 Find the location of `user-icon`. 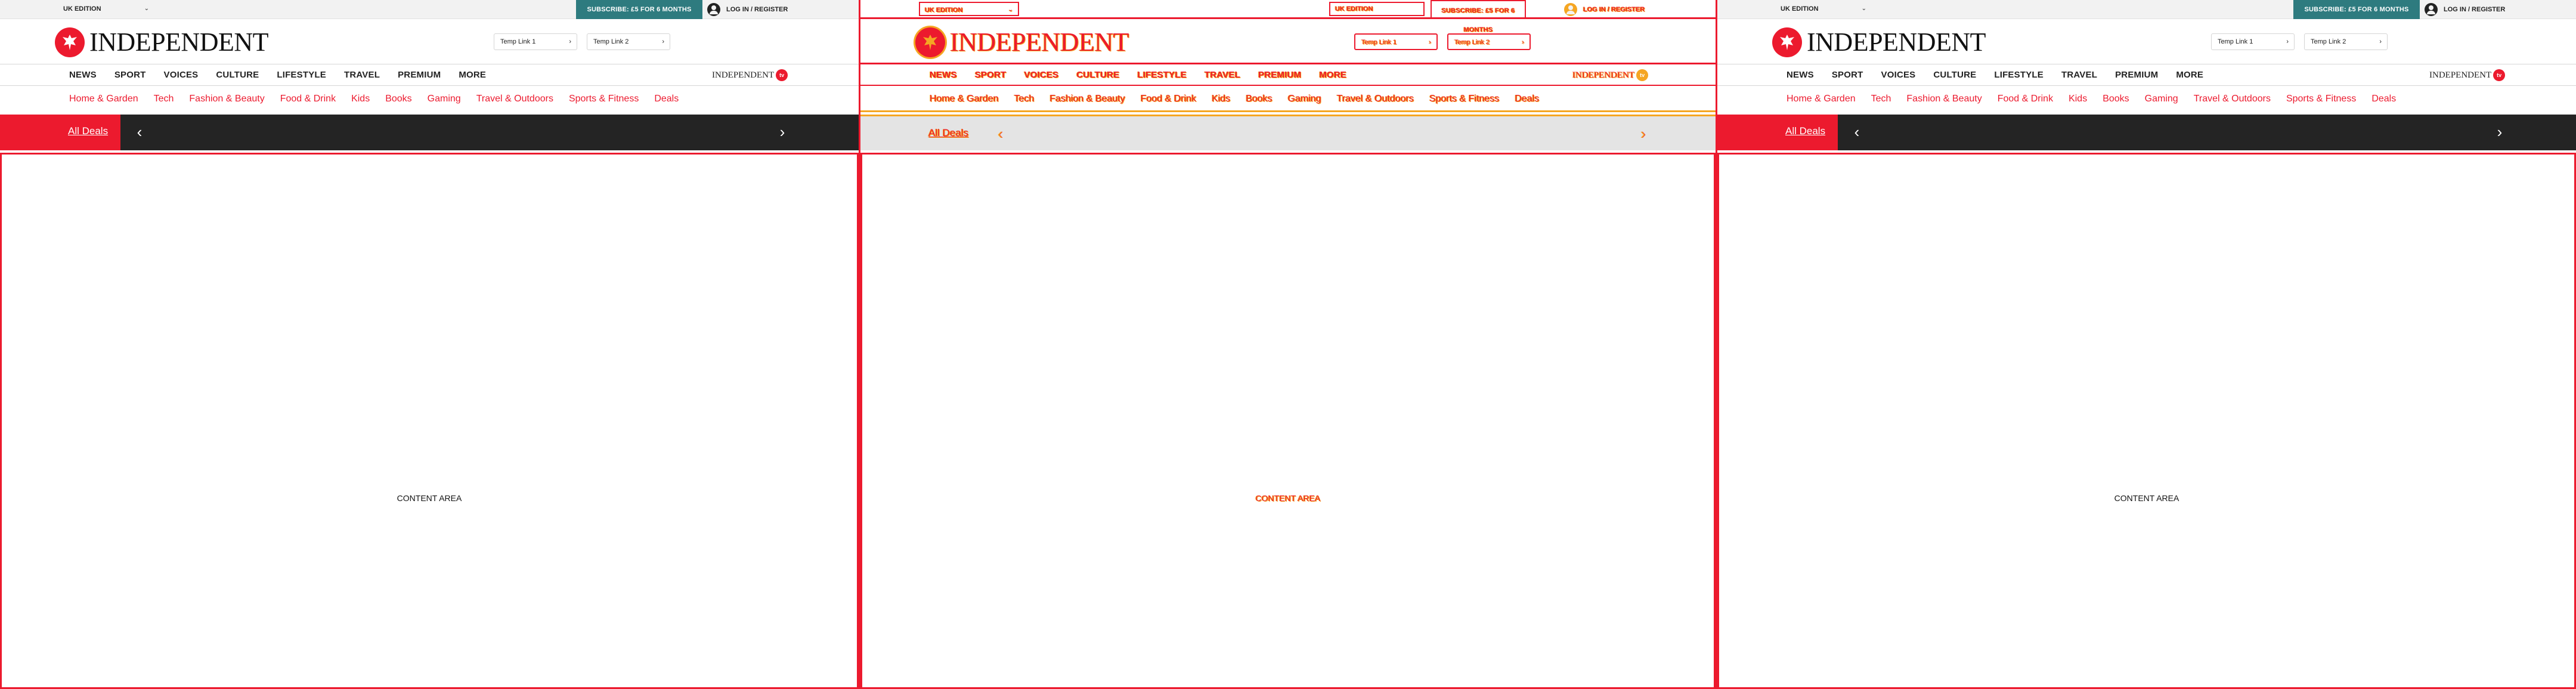

user-icon is located at coordinates (2431, 9).